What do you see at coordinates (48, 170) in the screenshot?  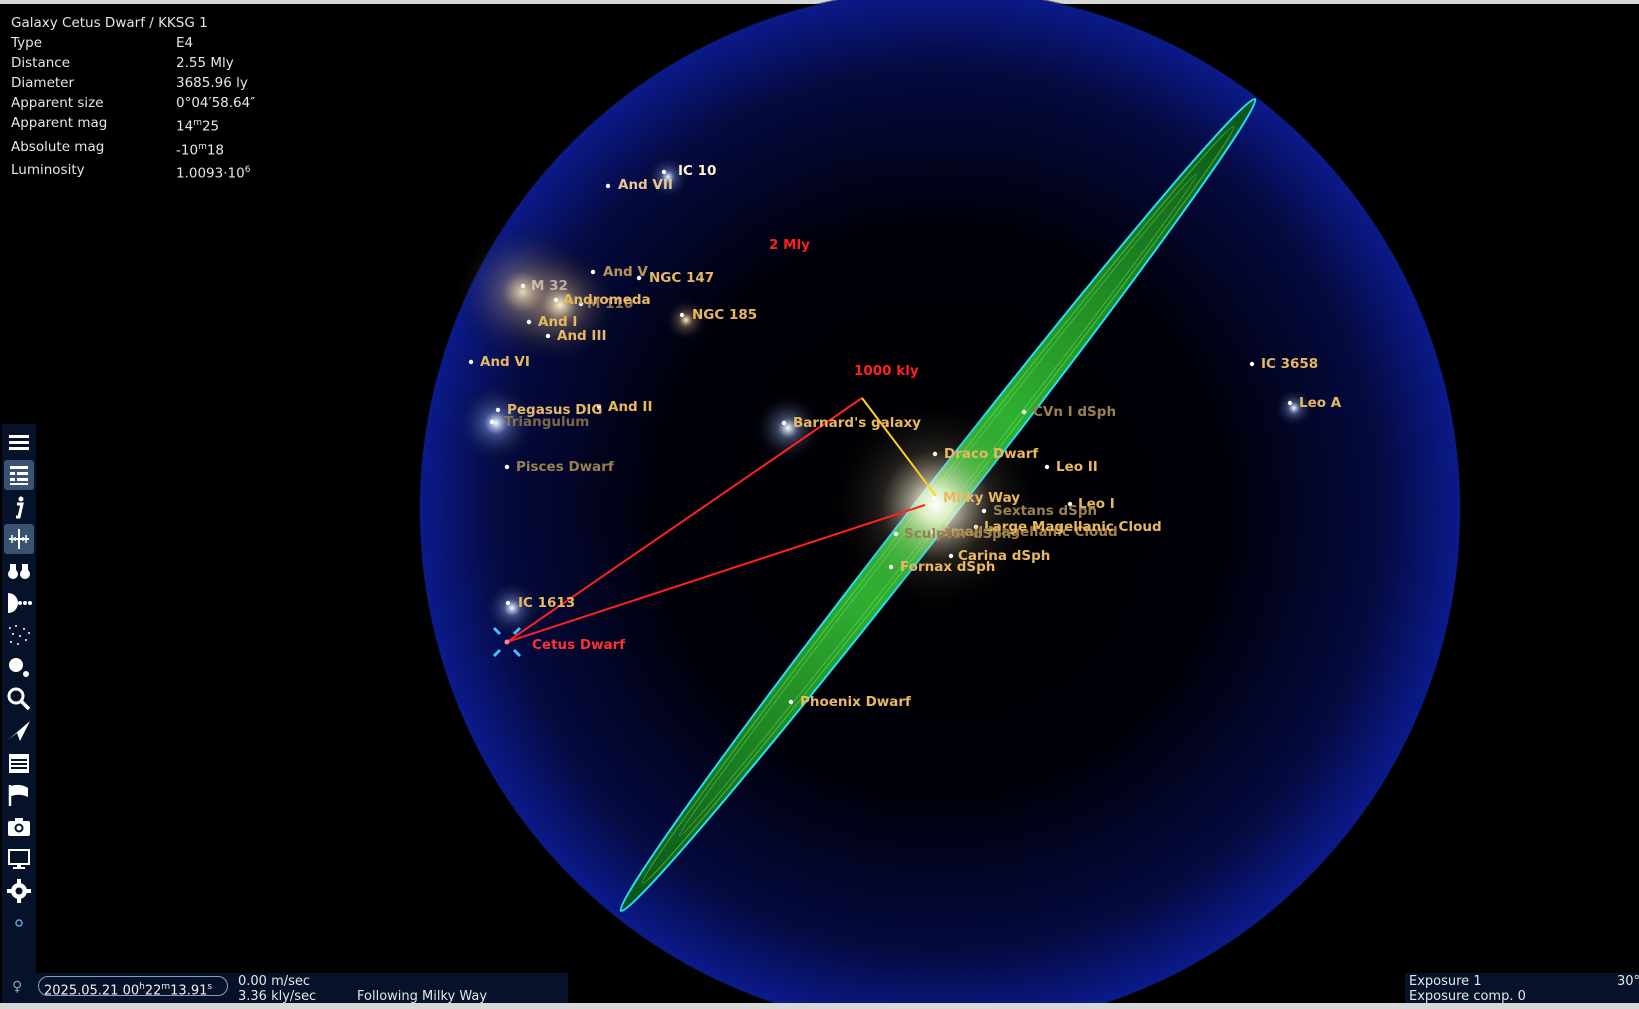 I see `info-label: Luminosity` at bounding box center [48, 170].